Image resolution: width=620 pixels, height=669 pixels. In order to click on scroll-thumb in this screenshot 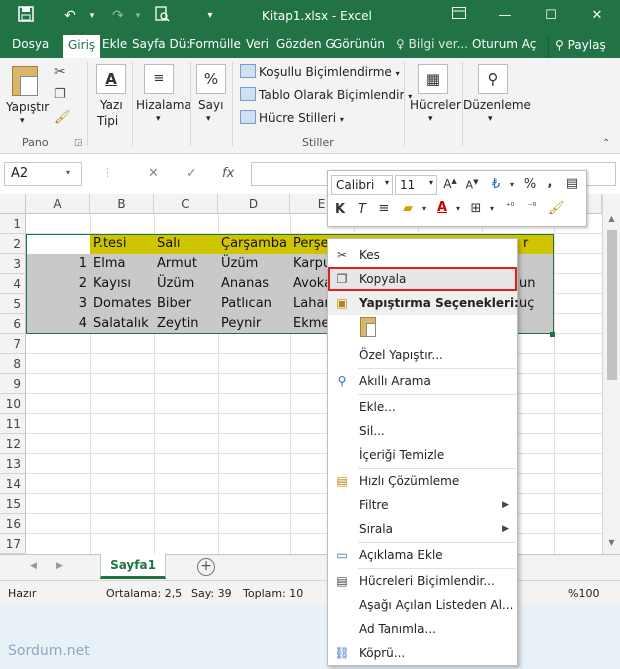, I will do `click(612, 305)`.